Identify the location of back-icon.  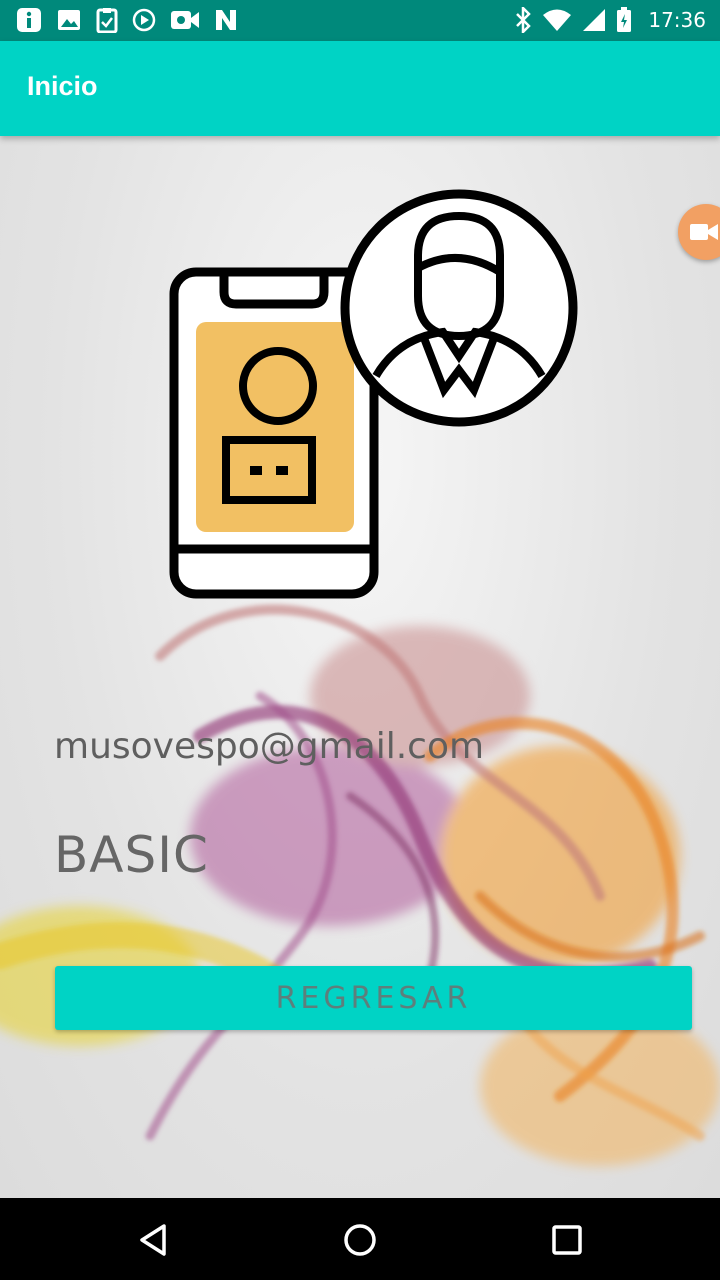
(154, 1240).